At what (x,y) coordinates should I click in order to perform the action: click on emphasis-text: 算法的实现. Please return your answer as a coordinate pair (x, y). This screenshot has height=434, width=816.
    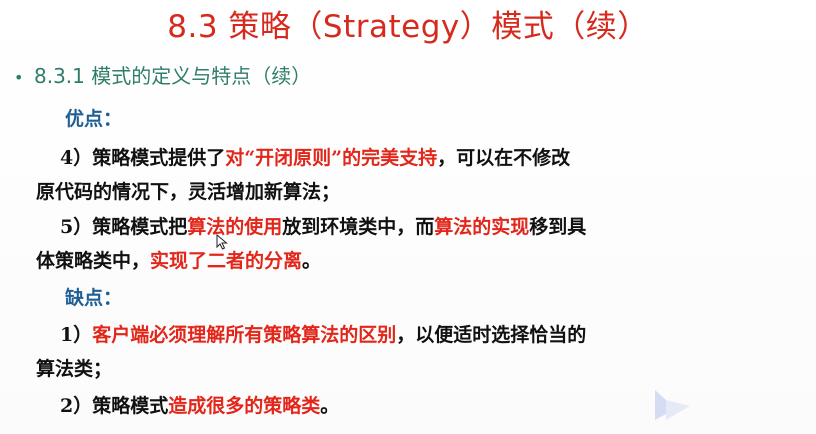
    Looking at the image, I should click on (482, 227).